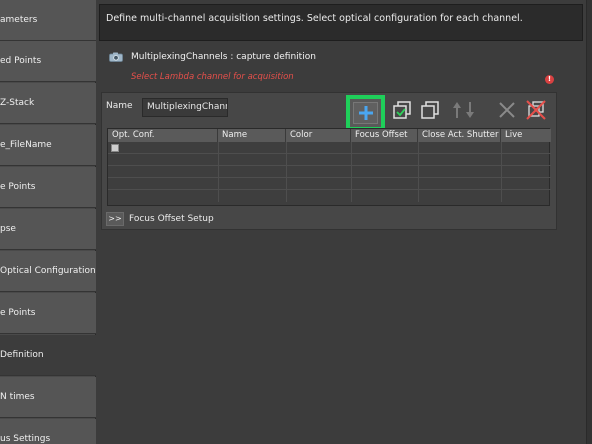 The height and width of the screenshot is (444, 592). I want to click on sidebar-item-n-times: N times, so click(48, 397).